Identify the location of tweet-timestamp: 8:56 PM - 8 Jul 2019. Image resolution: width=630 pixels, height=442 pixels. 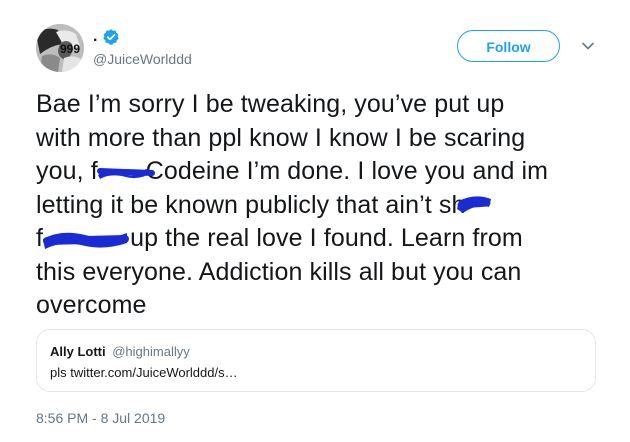
(100, 418).